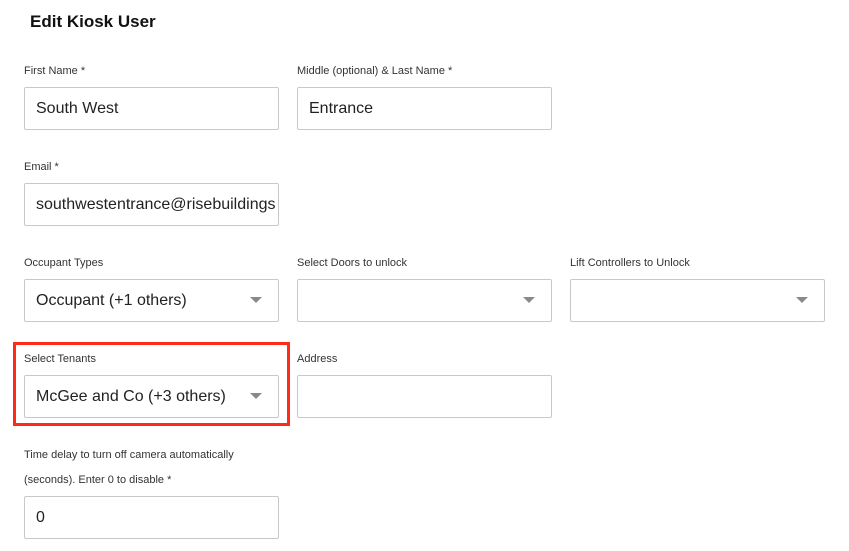 The image size is (849, 551). I want to click on doors-label: Select Doors to unlock, so click(352, 263).